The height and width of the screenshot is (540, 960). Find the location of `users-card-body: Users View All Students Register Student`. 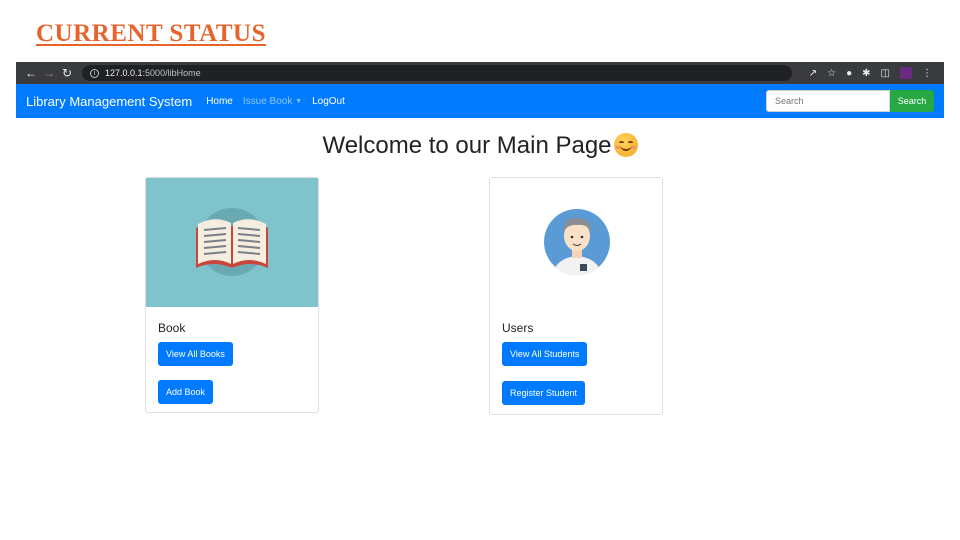

users-card-body: Users View All Students Register Student is located at coordinates (576, 369).